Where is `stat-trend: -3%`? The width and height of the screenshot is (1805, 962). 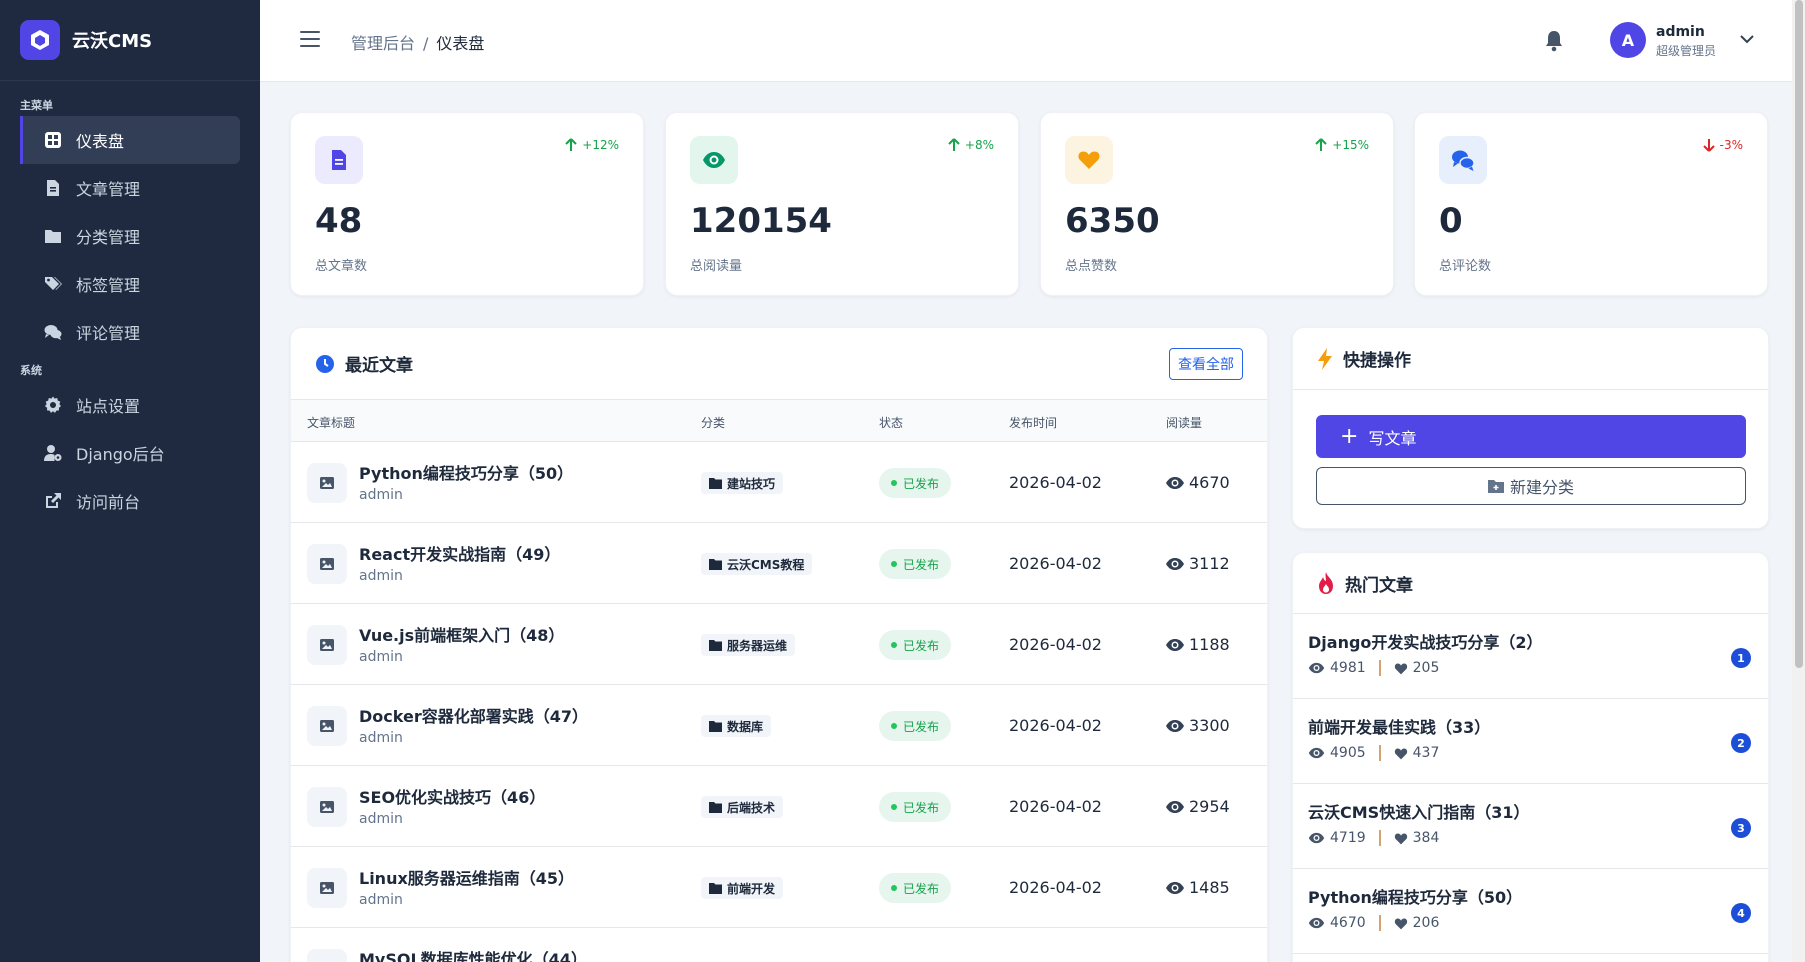
stat-trend: -3% is located at coordinates (1722, 145).